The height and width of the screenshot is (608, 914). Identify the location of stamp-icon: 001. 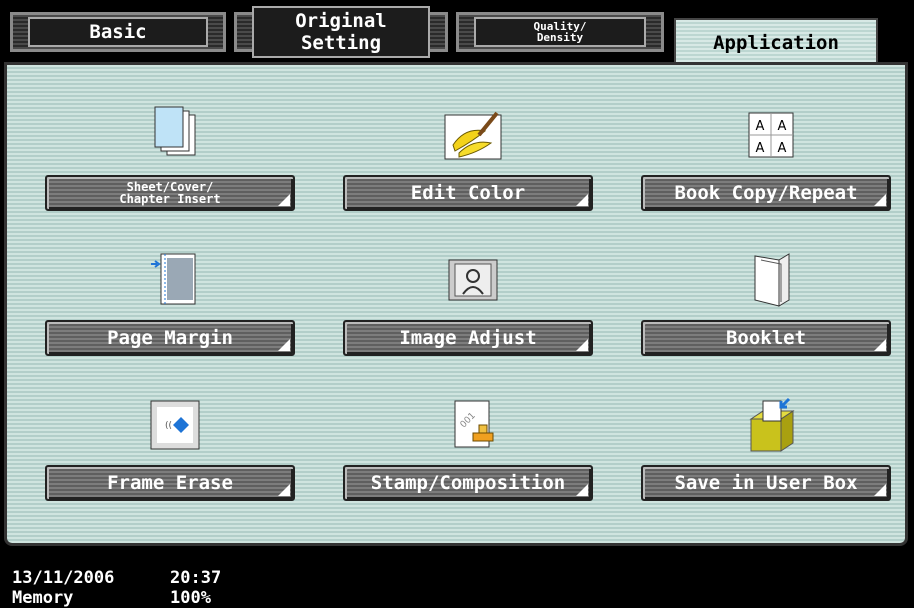
(474, 424).